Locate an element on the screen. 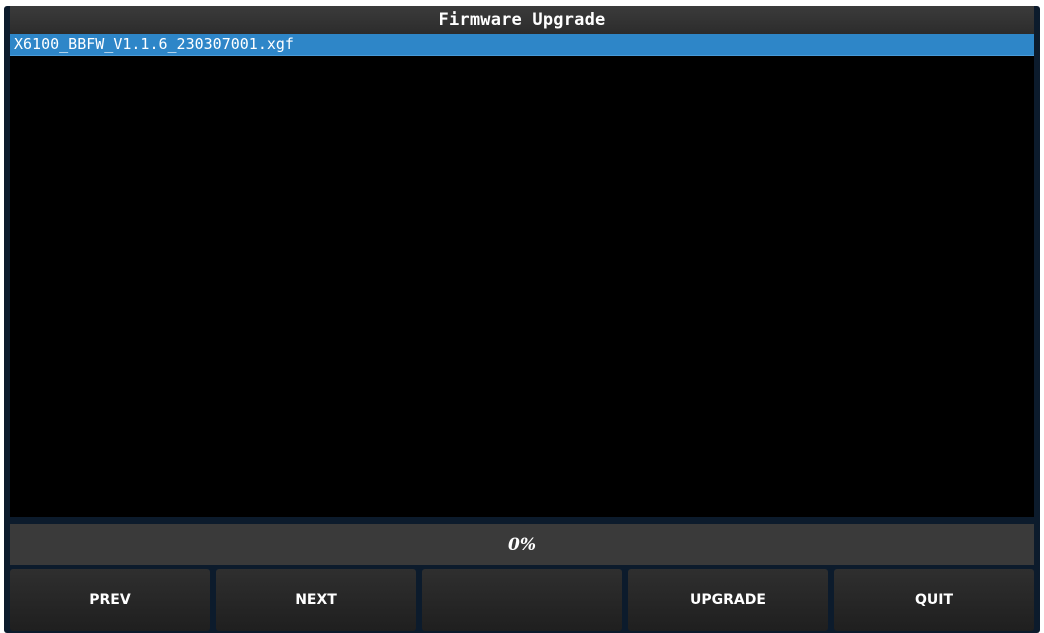 This screenshot has height=633, width=1044. button-bar: PREV NEXT UPGRADE QUIT is located at coordinates (522, 600).